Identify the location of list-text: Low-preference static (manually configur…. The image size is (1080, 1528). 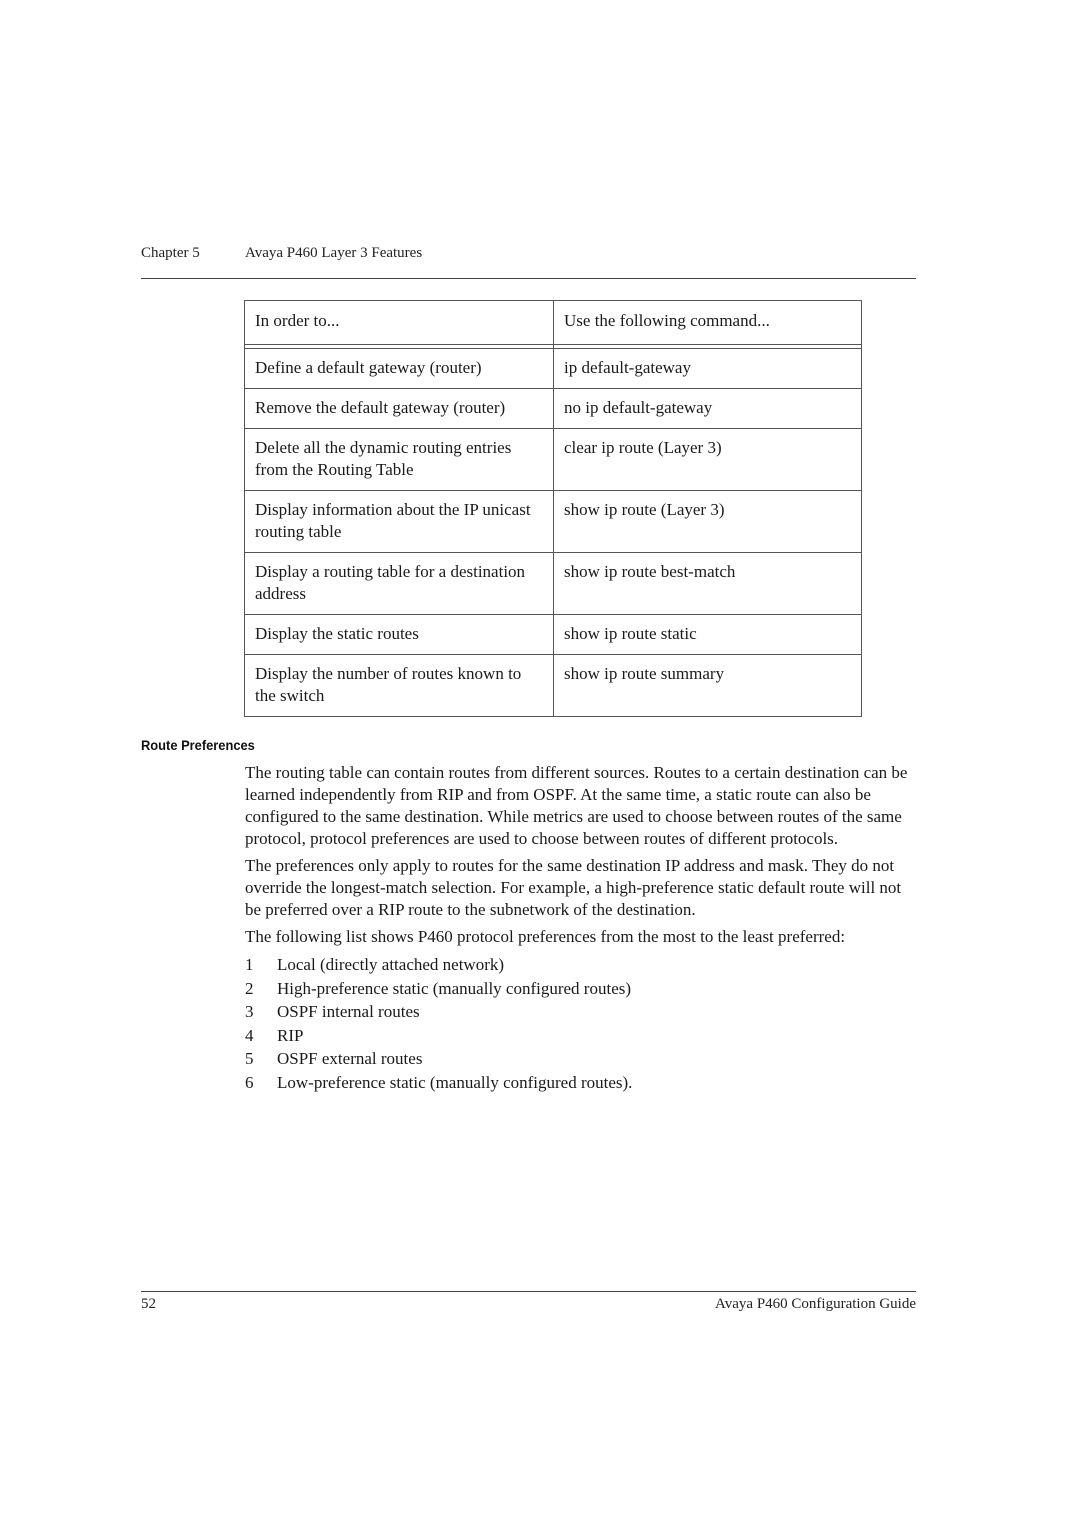
(455, 1082).